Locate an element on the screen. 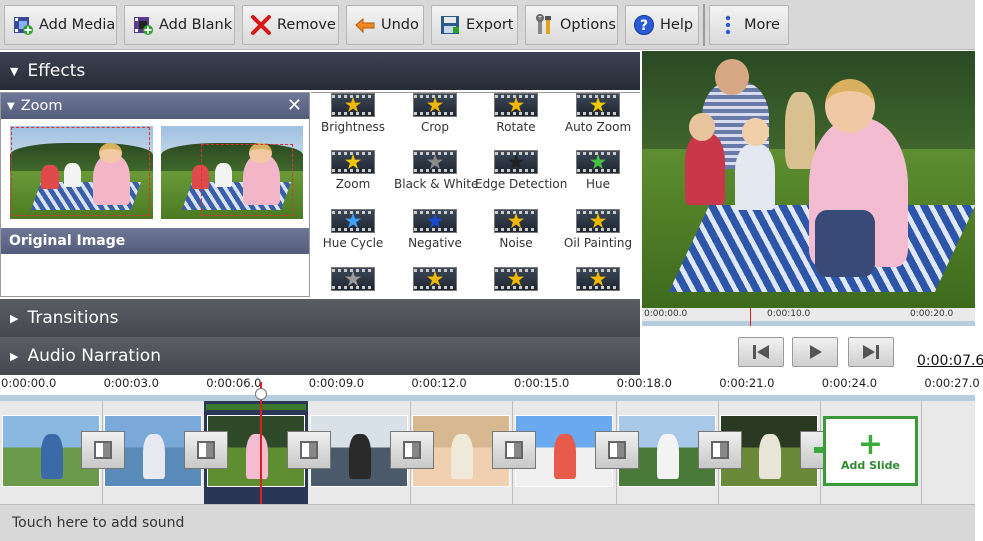  skip-forward-button is located at coordinates (871, 352).